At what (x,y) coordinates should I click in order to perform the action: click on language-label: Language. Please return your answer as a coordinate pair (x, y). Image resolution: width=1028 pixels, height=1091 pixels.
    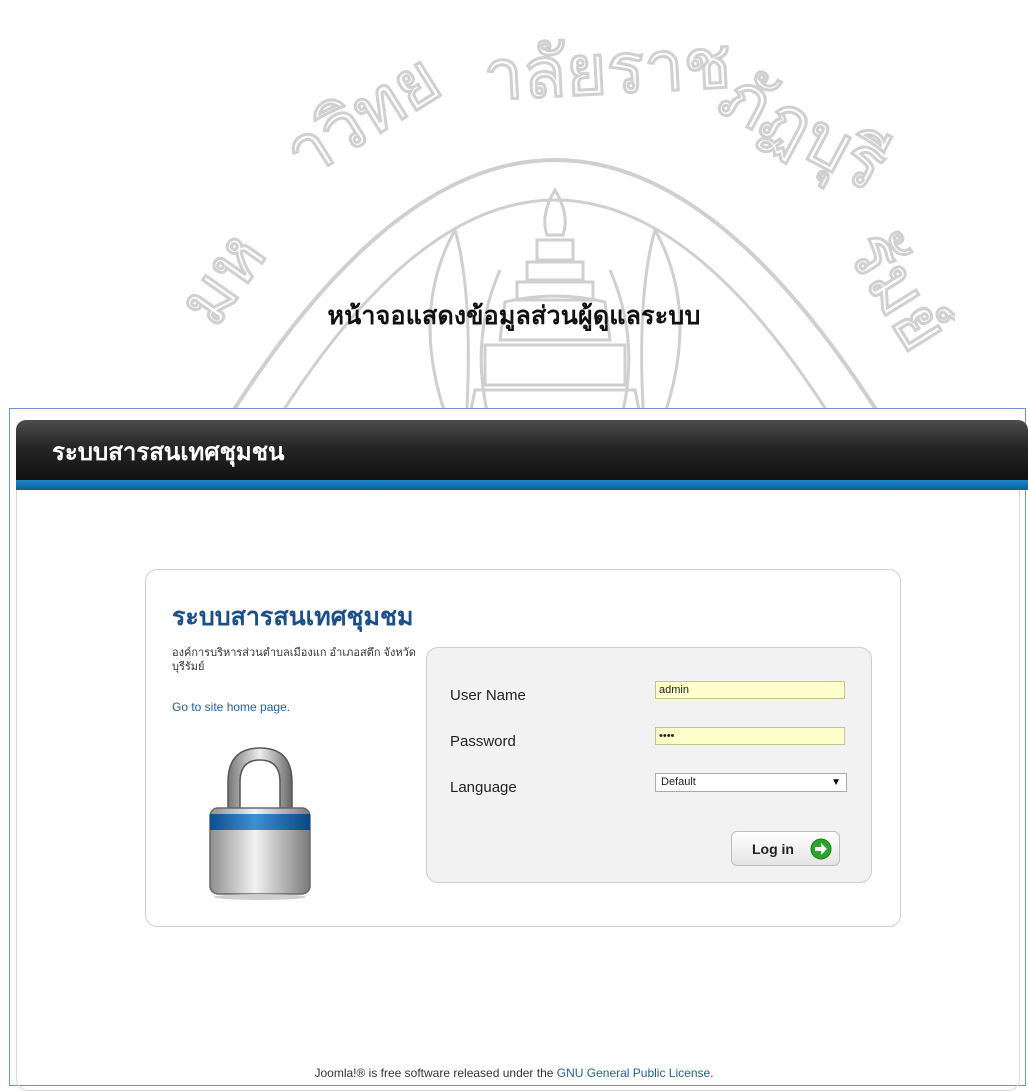
    Looking at the image, I should click on (483, 787).